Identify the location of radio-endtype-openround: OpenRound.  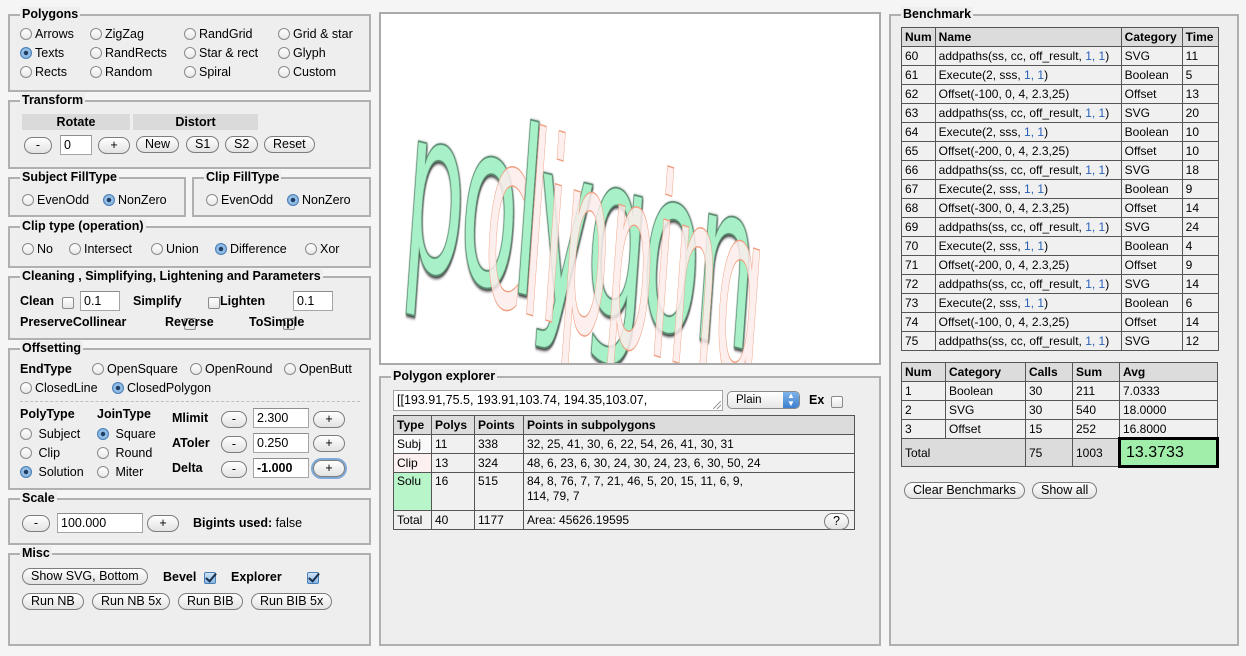
(231, 369).